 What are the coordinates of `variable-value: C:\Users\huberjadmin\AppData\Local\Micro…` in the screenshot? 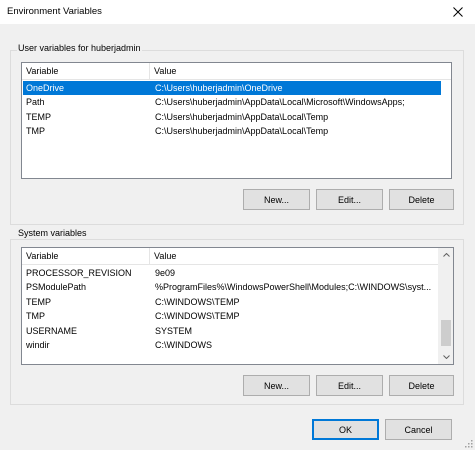 It's located at (280, 102).